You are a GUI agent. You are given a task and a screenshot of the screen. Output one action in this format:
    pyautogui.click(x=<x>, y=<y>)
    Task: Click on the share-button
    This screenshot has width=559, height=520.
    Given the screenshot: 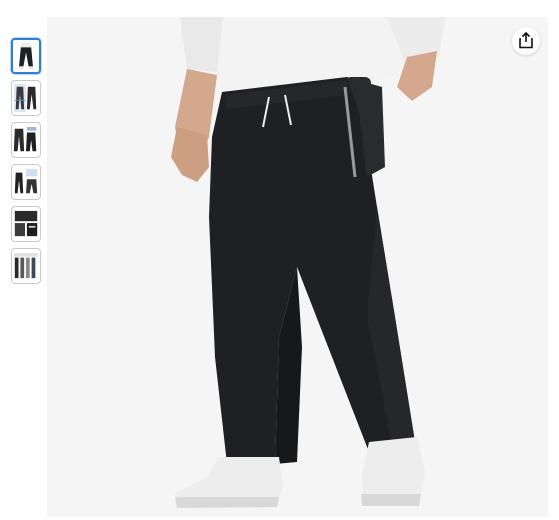 What is the action you would take?
    pyautogui.click(x=526, y=41)
    